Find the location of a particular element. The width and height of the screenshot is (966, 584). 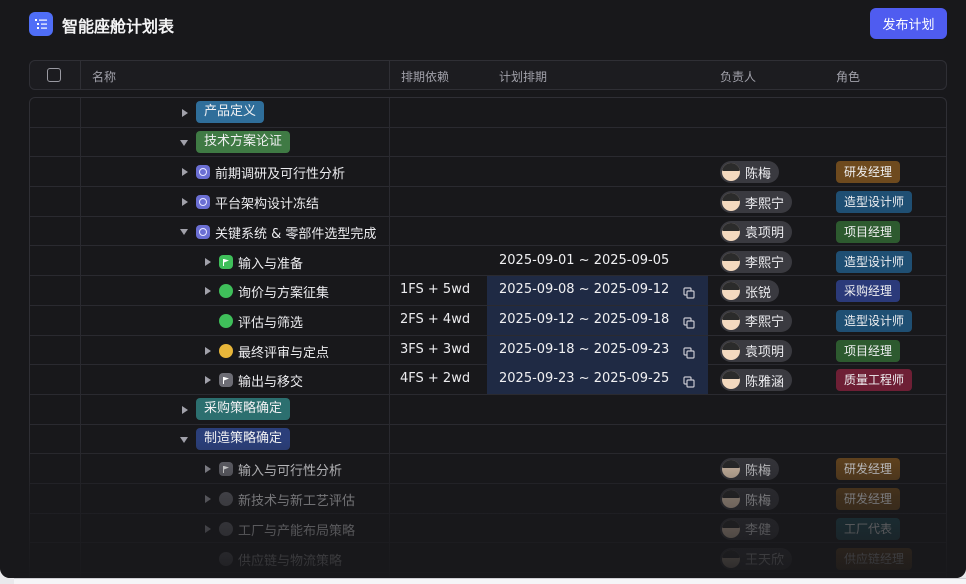

owner-chip: 陈雅涵 is located at coordinates (756, 380).